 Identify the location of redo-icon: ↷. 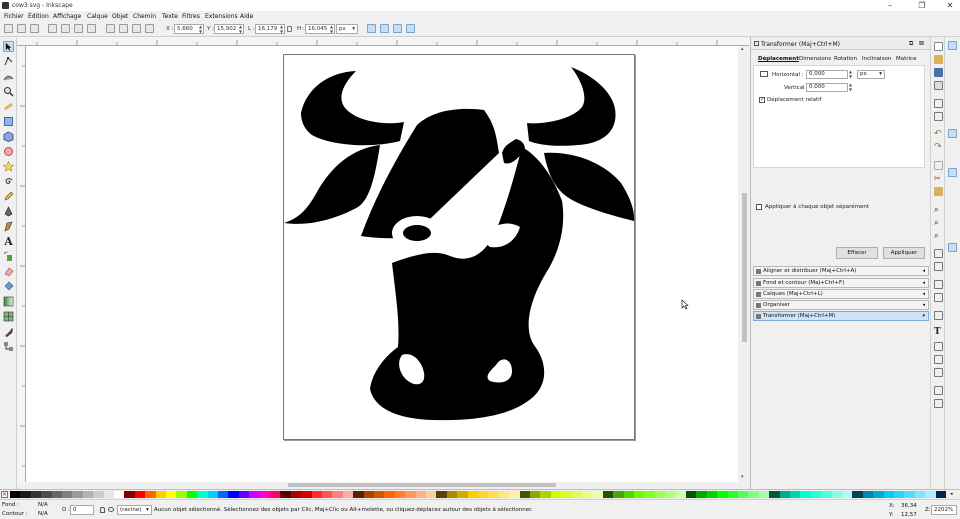
(938, 147).